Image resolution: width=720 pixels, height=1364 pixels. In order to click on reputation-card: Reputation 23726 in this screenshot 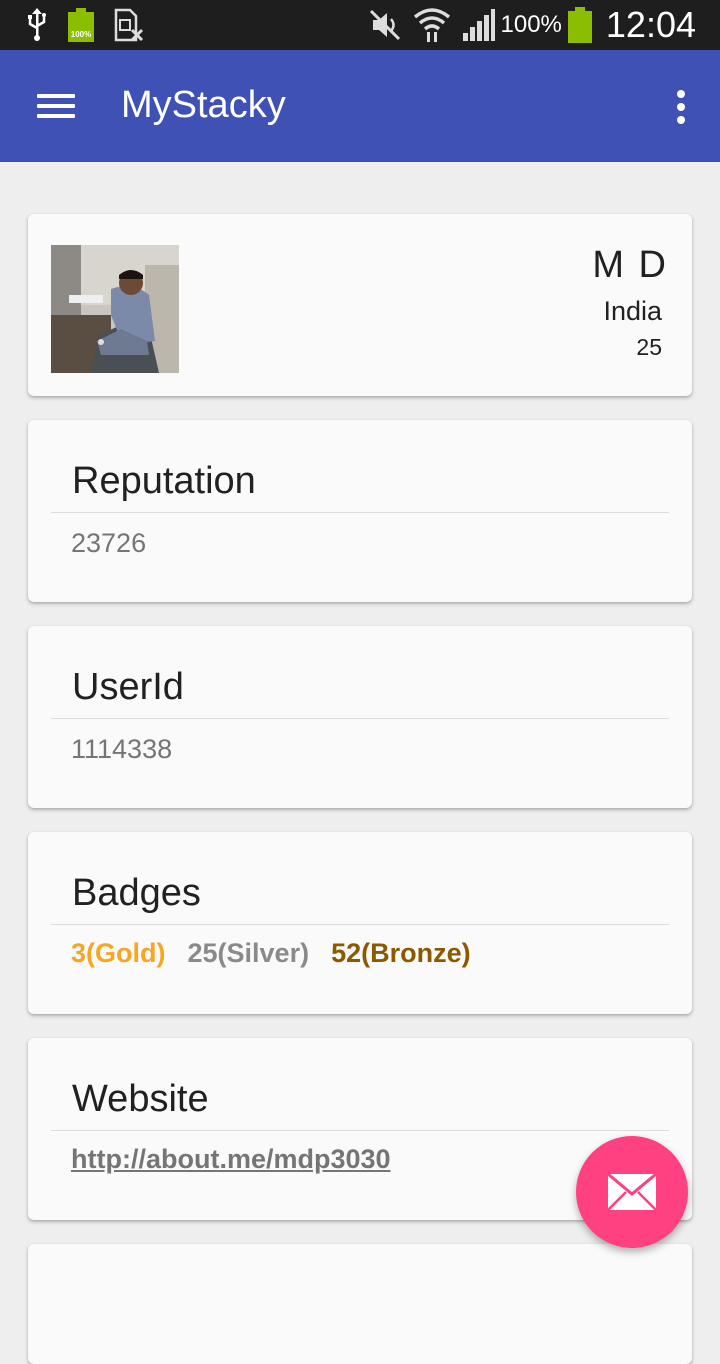, I will do `click(360, 511)`.